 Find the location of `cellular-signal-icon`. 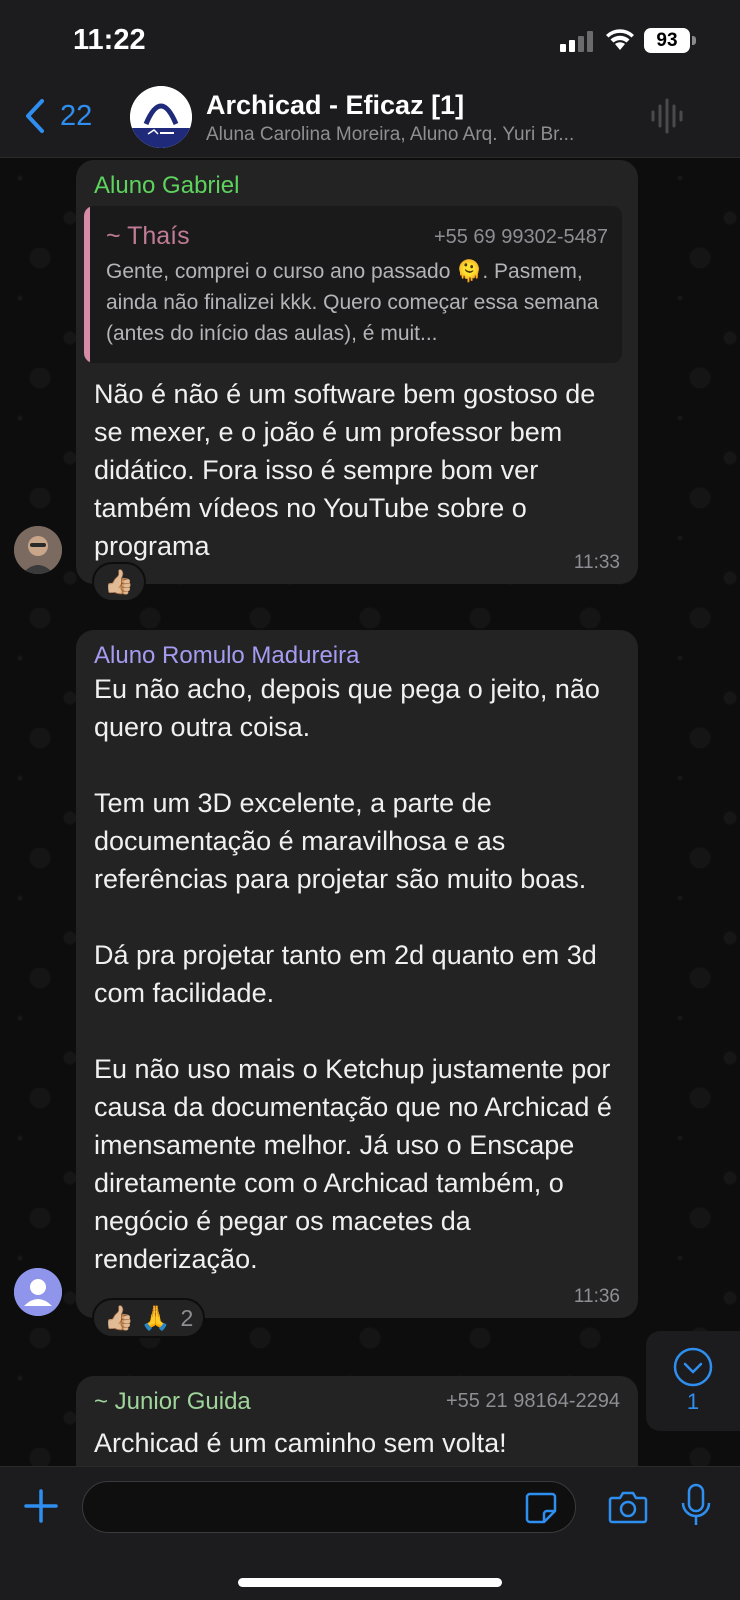

cellular-signal-icon is located at coordinates (577, 41).